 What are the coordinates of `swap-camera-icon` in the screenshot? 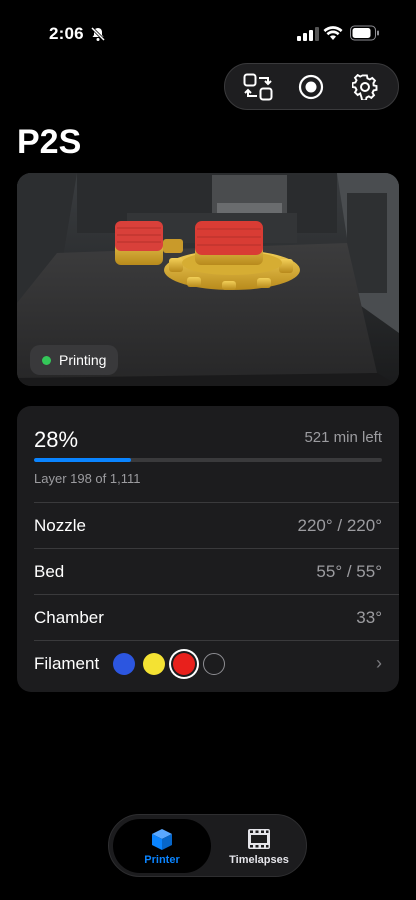 It's located at (258, 86).